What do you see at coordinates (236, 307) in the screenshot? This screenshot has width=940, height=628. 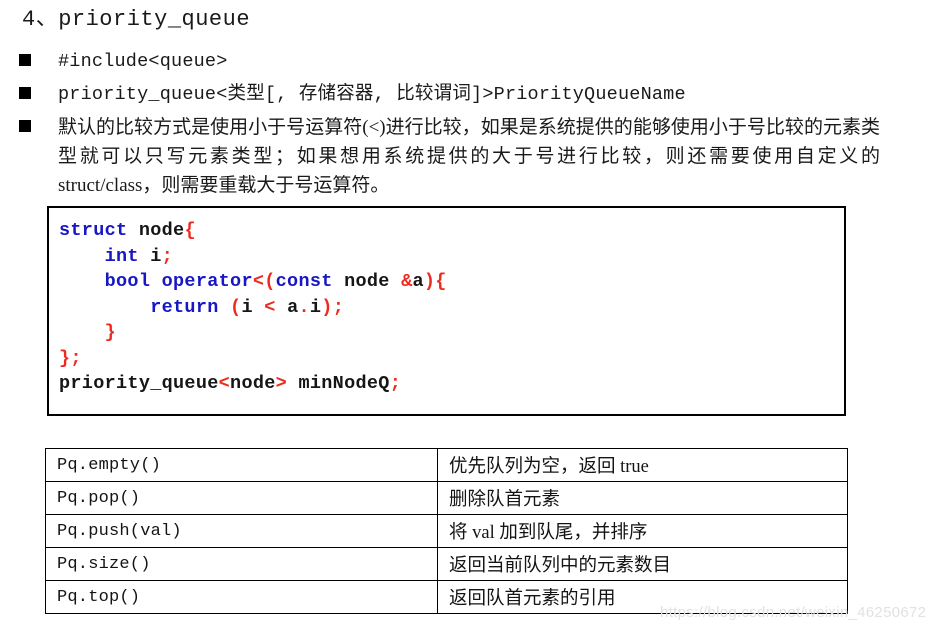 I see `code-token: (` at bounding box center [236, 307].